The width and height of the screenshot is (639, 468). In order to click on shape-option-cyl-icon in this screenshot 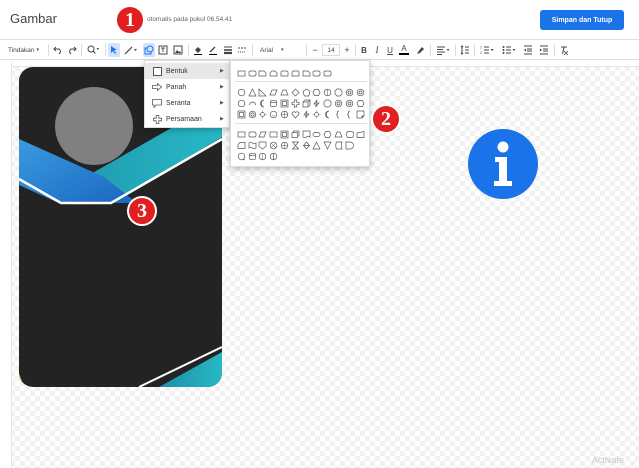, I will do `click(273, 103)`.